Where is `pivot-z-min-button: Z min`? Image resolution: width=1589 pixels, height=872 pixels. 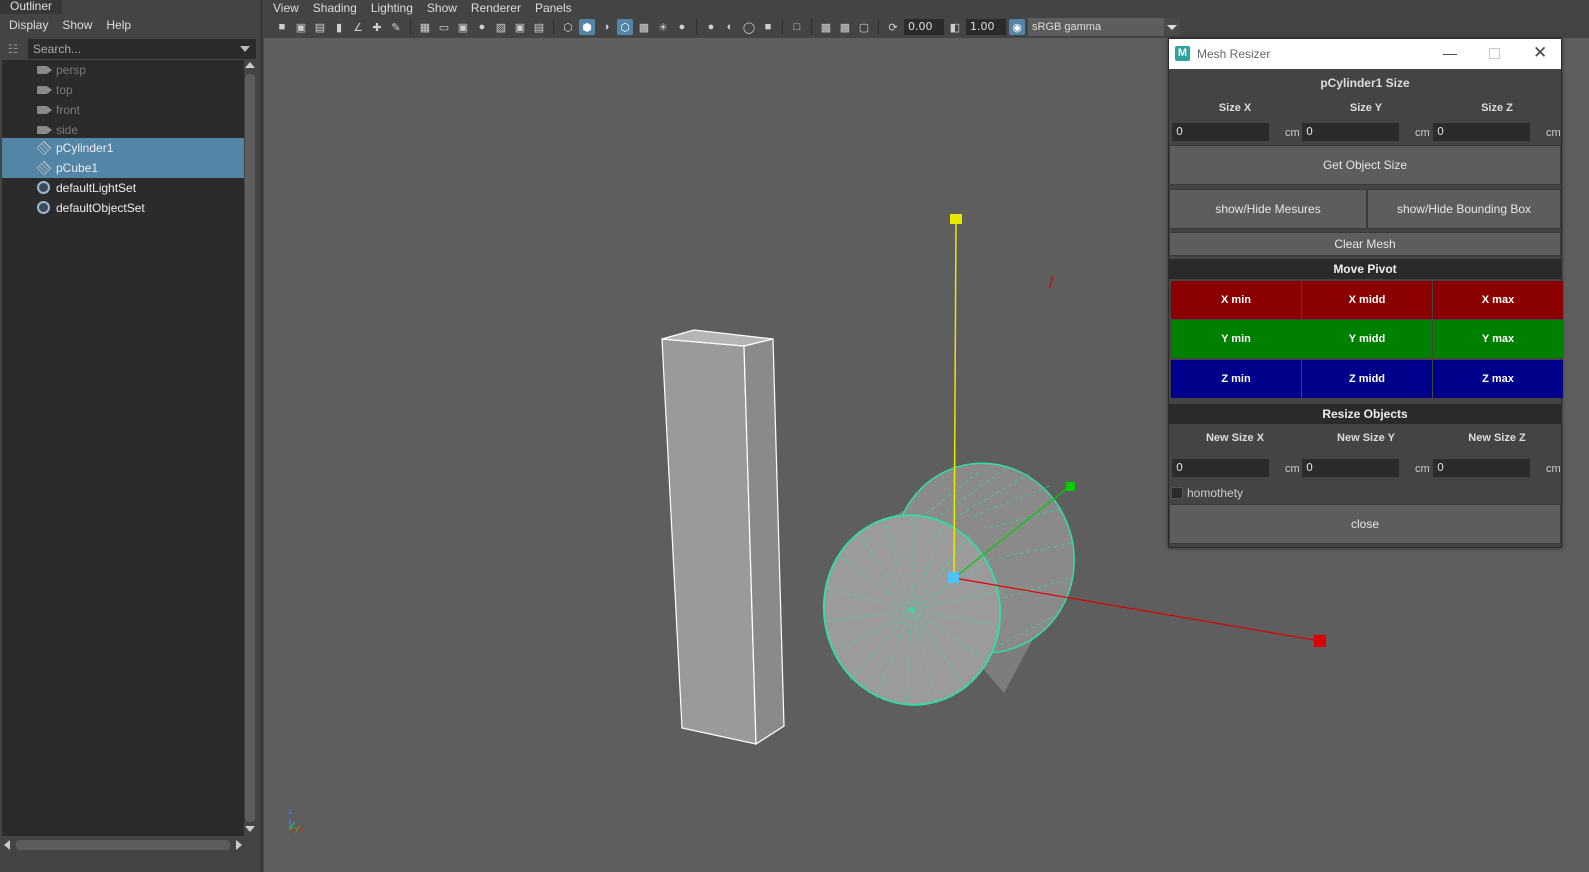 pivot-z-min-button: Z min is located at coordinates (1236, 379).